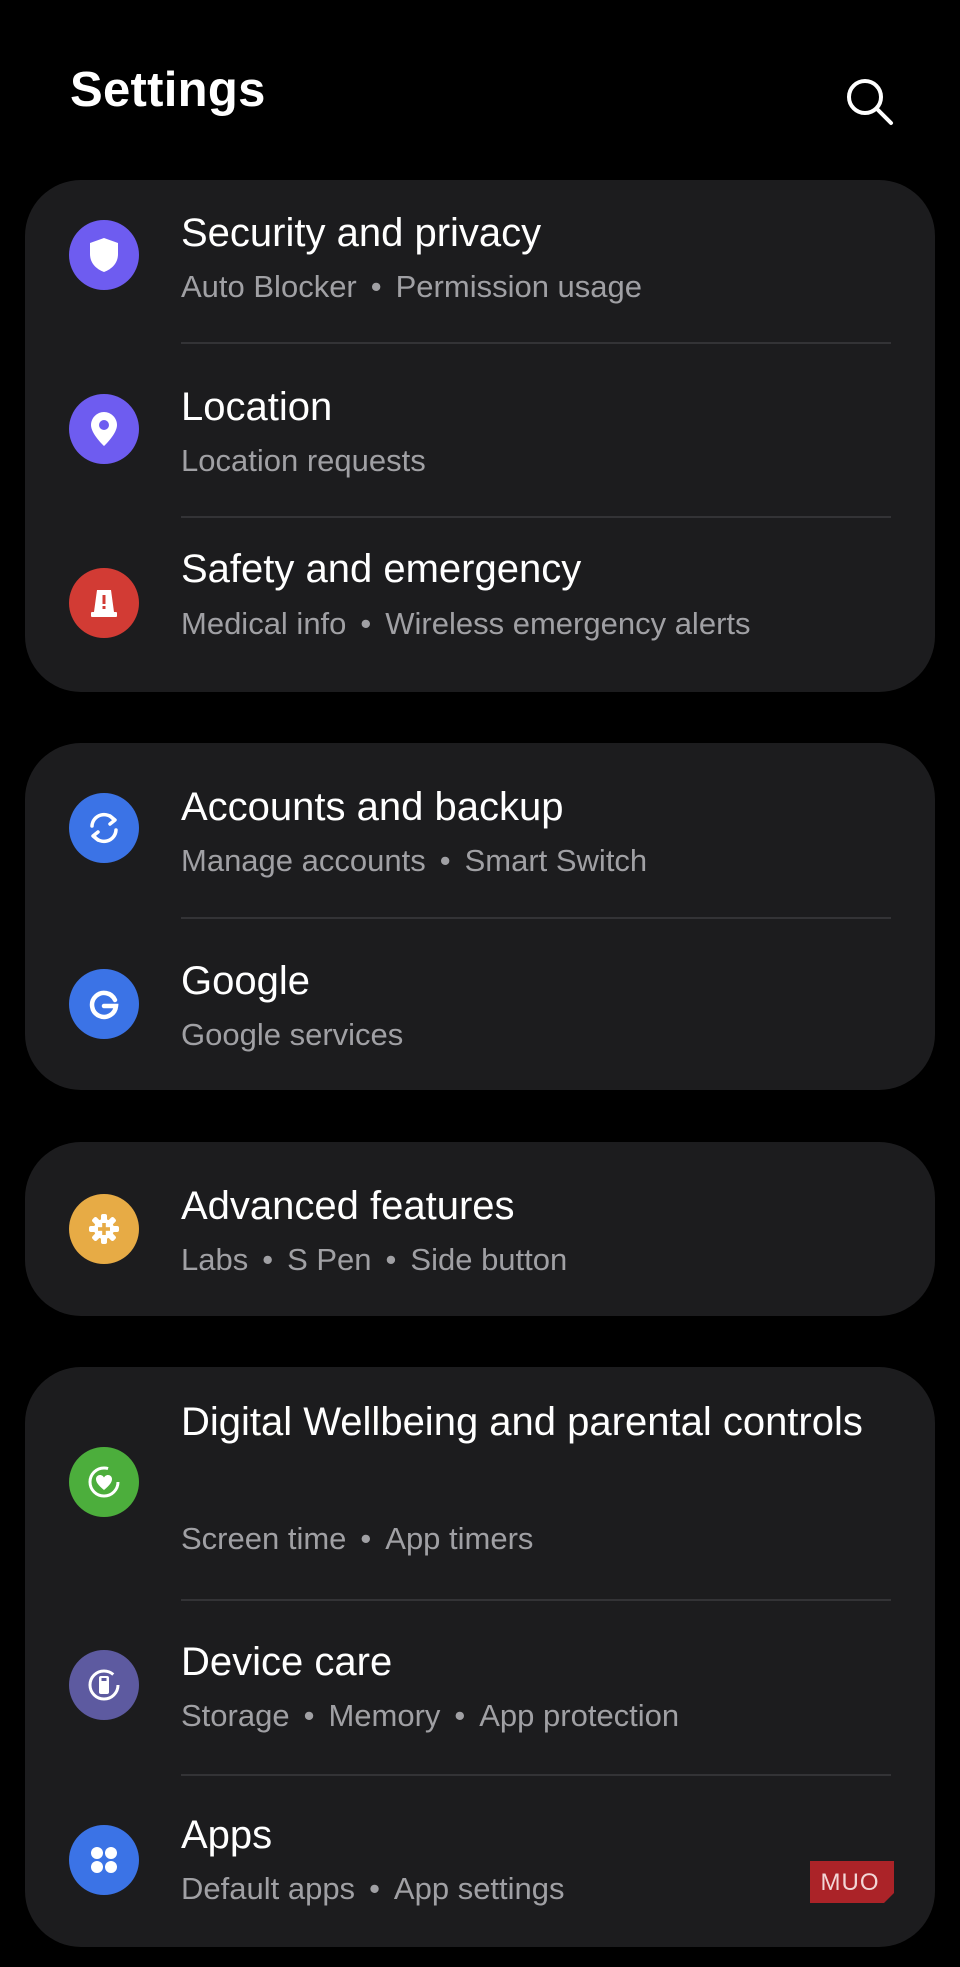  Describe the element at coordinates (292, 1034) in the screenshot. I see `subtitle-part: Google services` at that location.